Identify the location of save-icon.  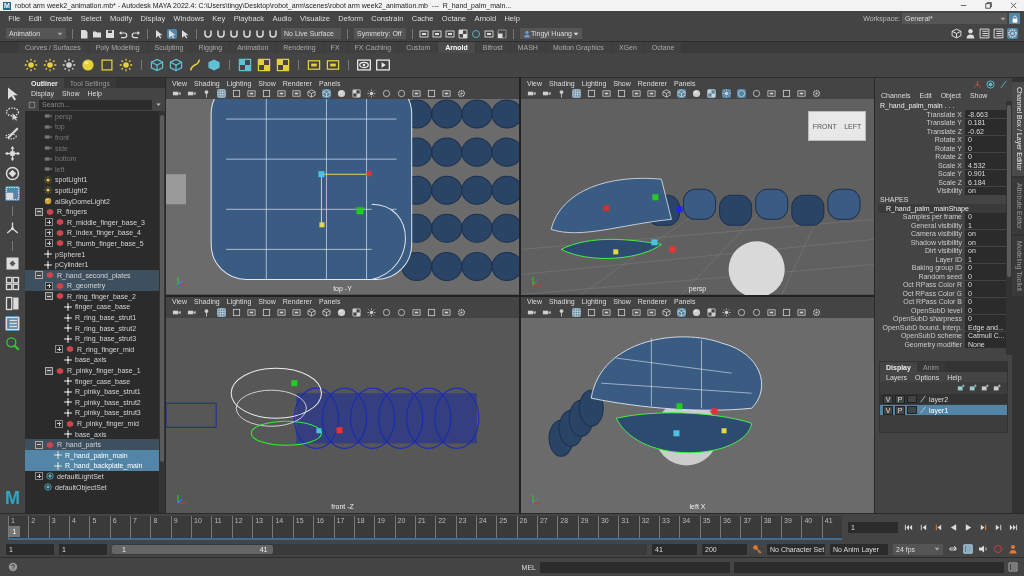
(110, 33).